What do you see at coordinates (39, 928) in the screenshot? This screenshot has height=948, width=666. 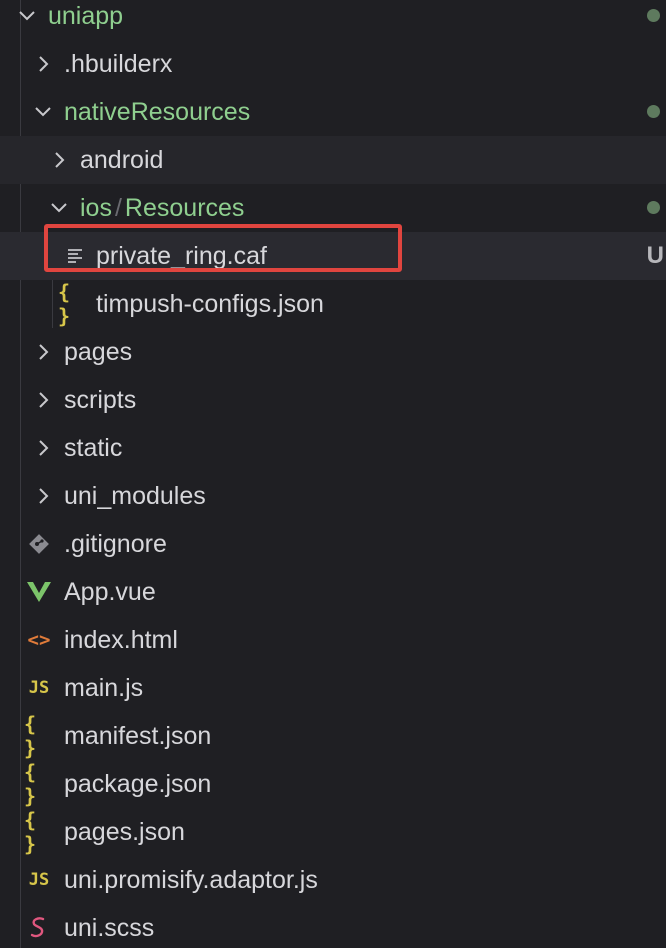 I see `scss-icon` at bounding box center [39, 928].